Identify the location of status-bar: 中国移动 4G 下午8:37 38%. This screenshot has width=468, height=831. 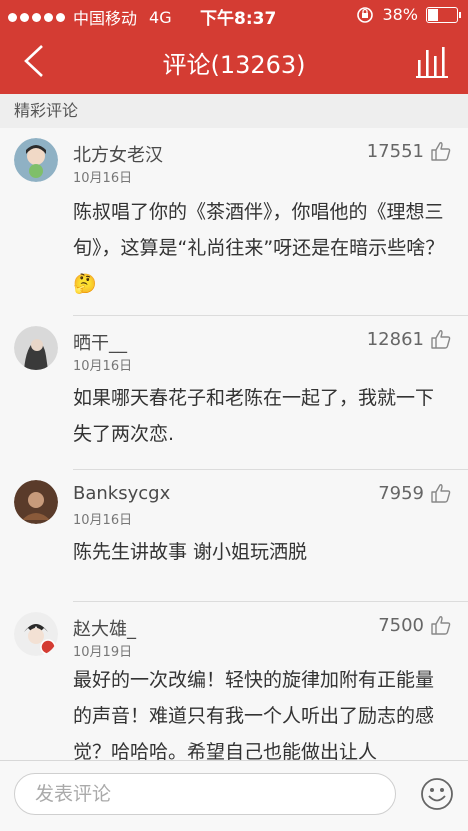
(234, 15).